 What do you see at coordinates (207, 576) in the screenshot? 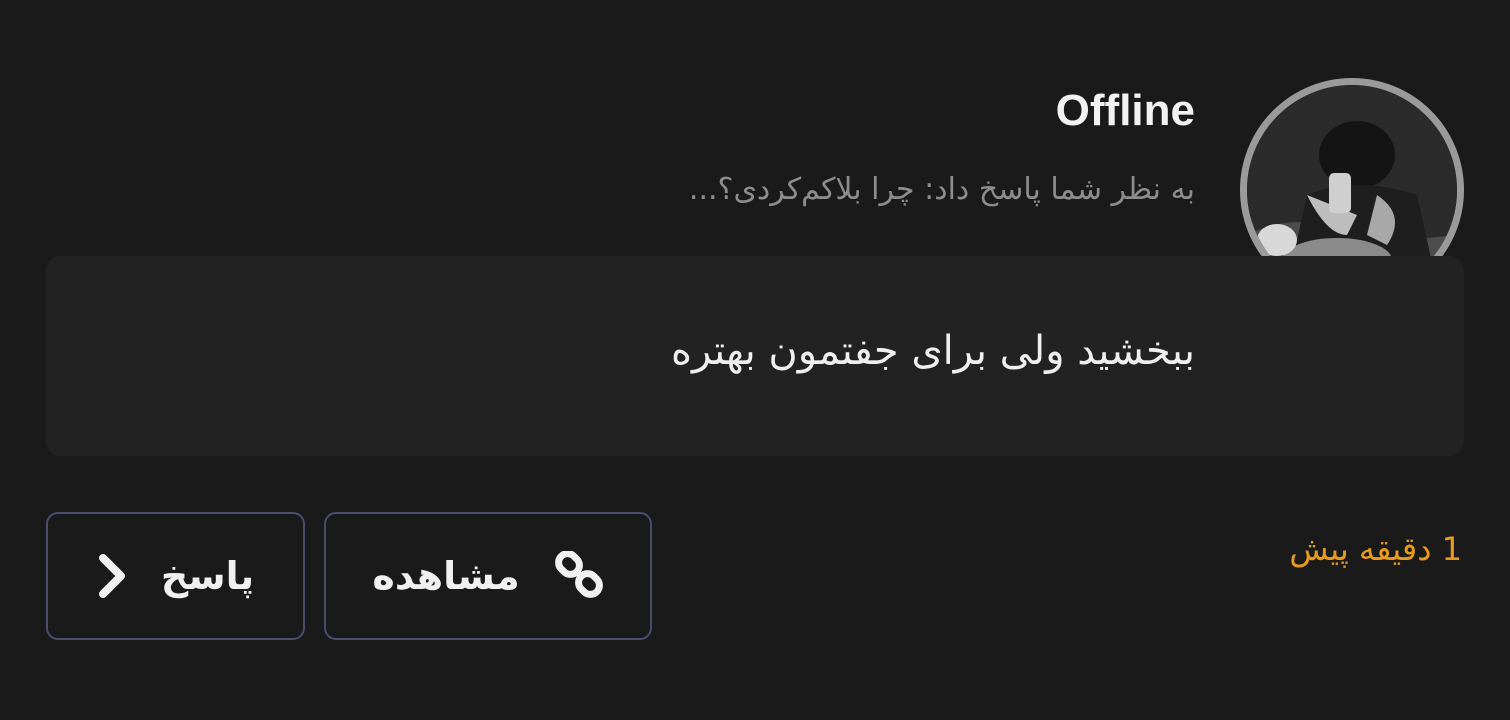
I see `reply-button-label: پاسخ` at bounding box center [207, 576].